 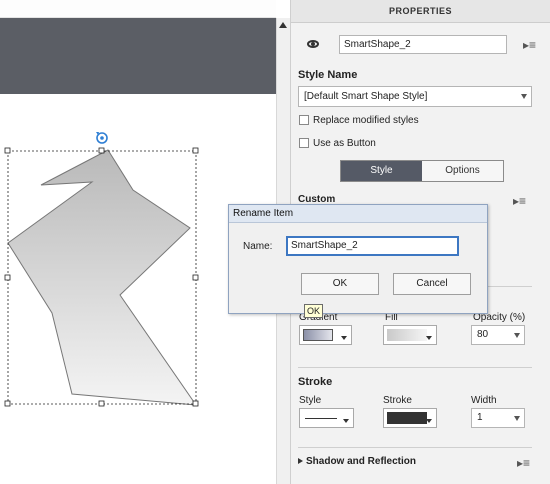 What do you see at coordinates (397, 400) in the screenshot?
I see `stroke-color-label: Stroke` at bounding box center [397, 400].